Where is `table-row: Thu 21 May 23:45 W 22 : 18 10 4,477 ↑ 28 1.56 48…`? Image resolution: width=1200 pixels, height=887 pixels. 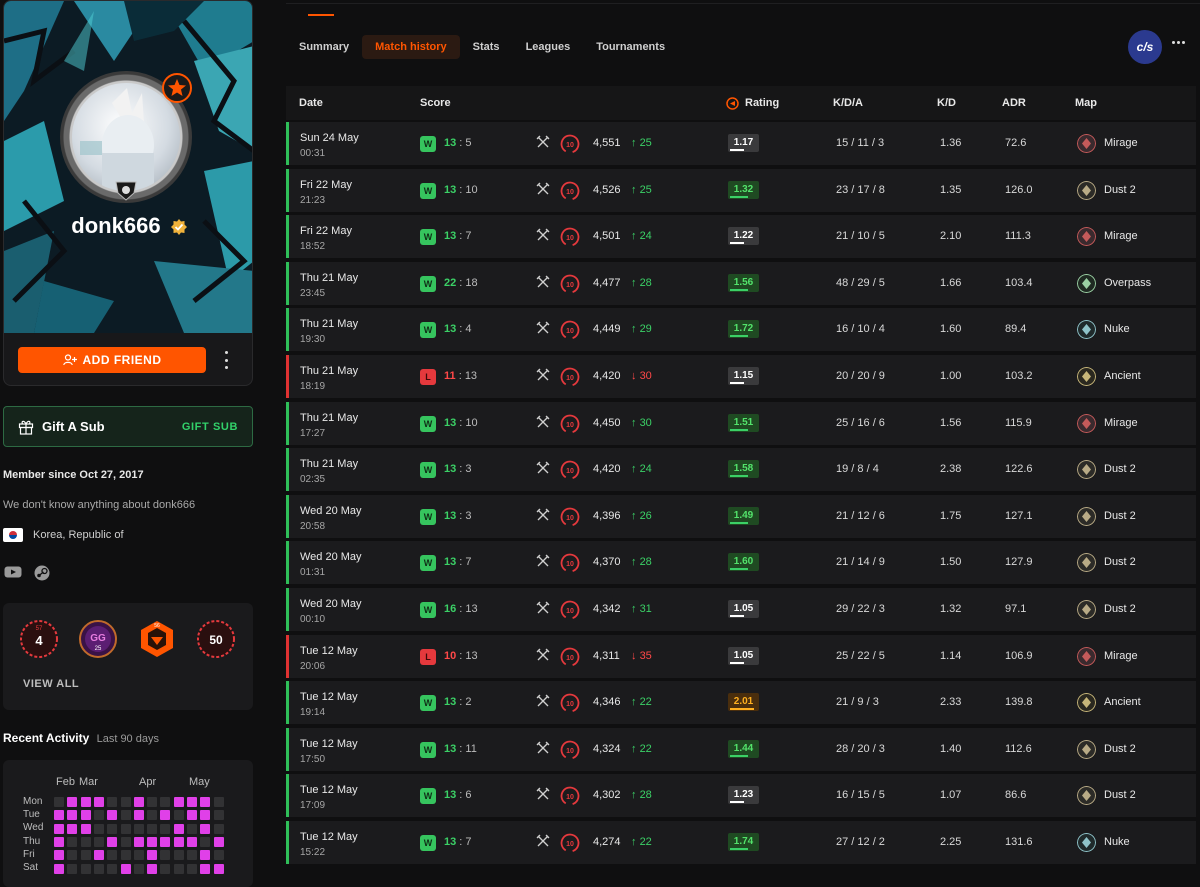 table-row: Thu 21 May 23:45 W 22 : 18 10 4,477 ↑ 28 1.56 48… is located at coordinates (741, 283).